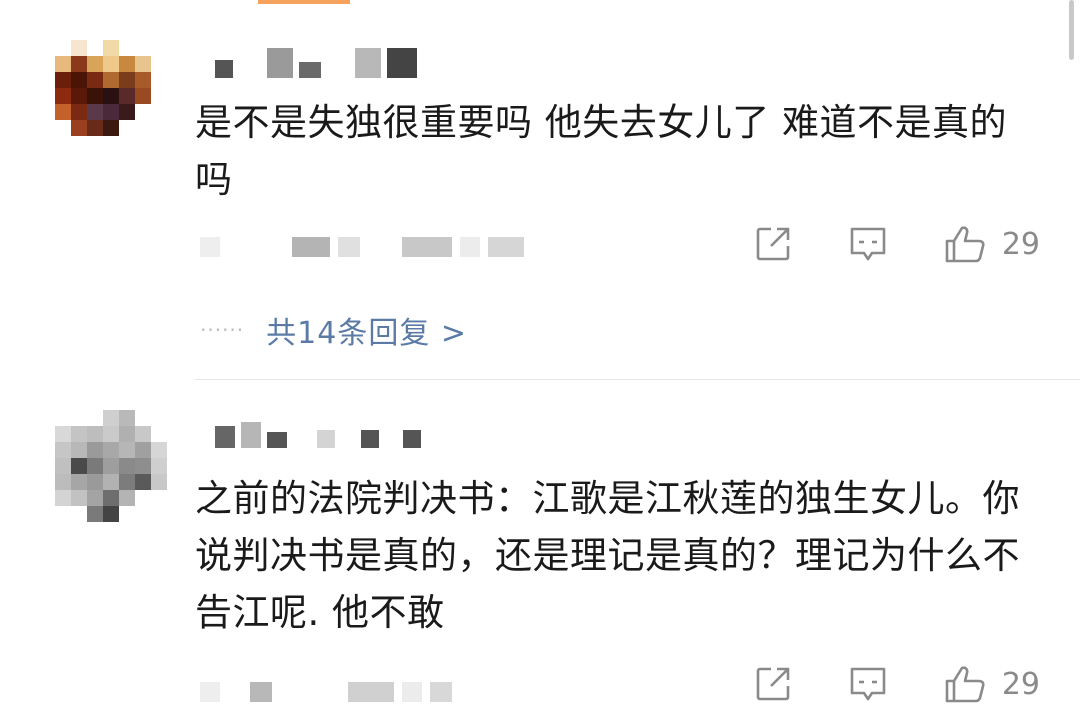 The image size is (1080, 707). What do you see at coordinates (601, 151) in the screenshot?
I see `comment-text: 是不是失独很重要吗 他失去女儿了 难道不是真的吗` at bounding box center [601, 151].